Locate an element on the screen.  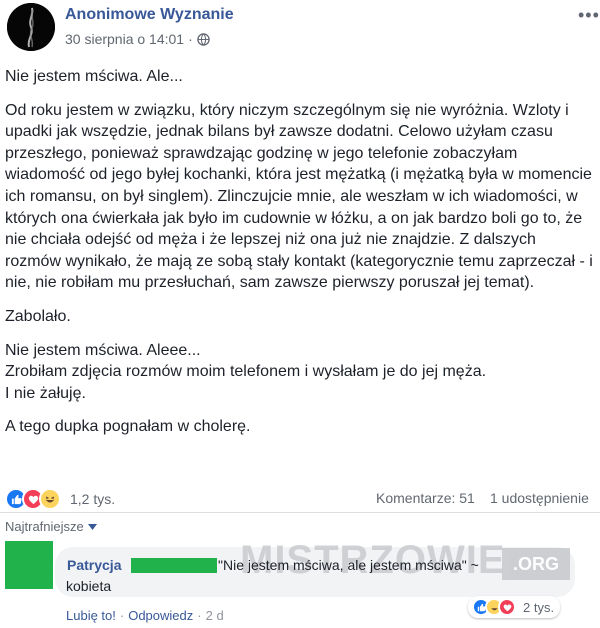
shares-count-link: 1 udostępnienie is located at coordinates (539, 498).